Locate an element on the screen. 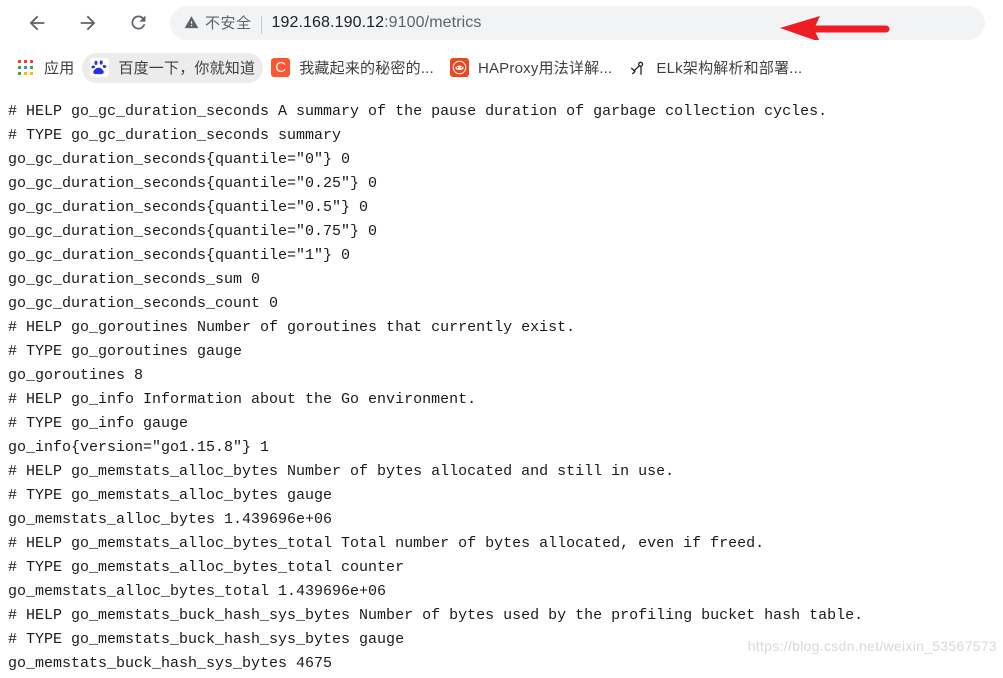  back-arrow-icon is located at coordinates (37, 22).